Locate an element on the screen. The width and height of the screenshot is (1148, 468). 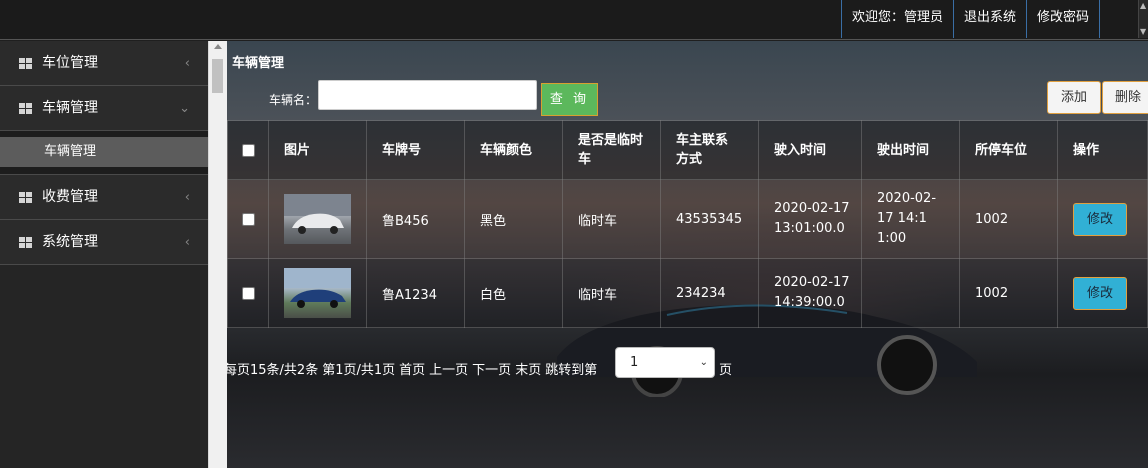
blue-sedan-thumbnail is located at coordinates (317, 293).